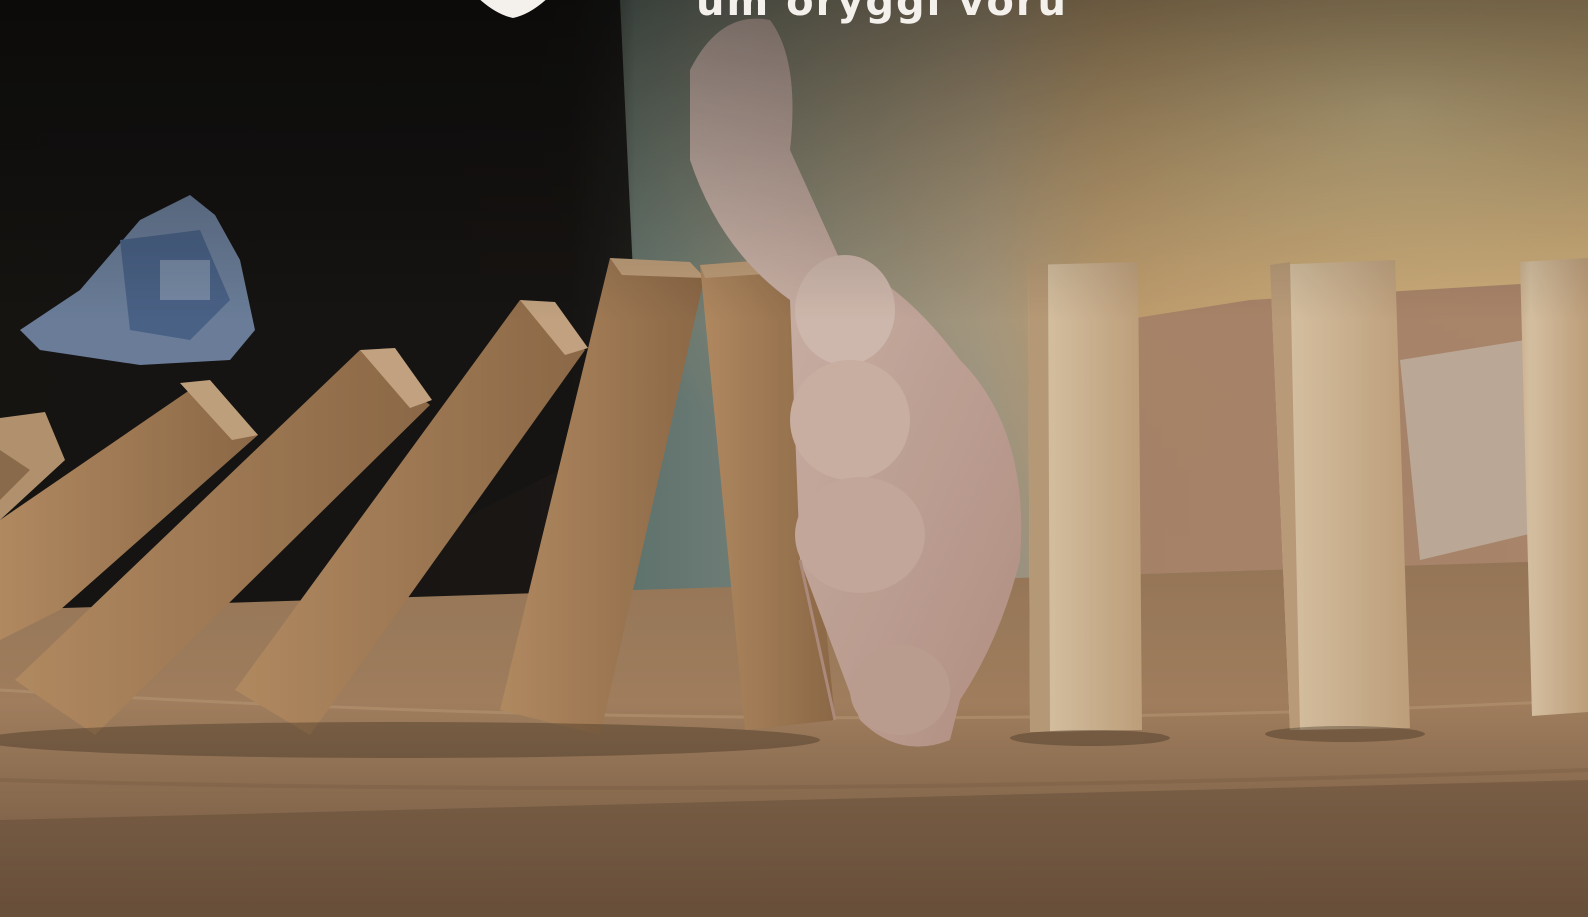  Describe the element at coordinates (513, 9) in the screenshot. I see `shield-logo-icon` at that location.